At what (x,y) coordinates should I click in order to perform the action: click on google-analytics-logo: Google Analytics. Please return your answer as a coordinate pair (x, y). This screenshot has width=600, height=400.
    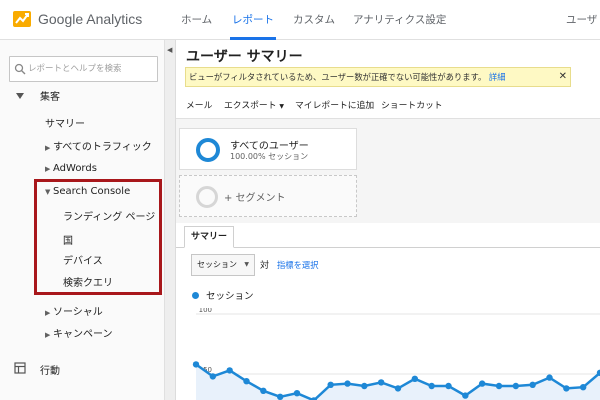
    Looking at the image, I should click on (77, 19).